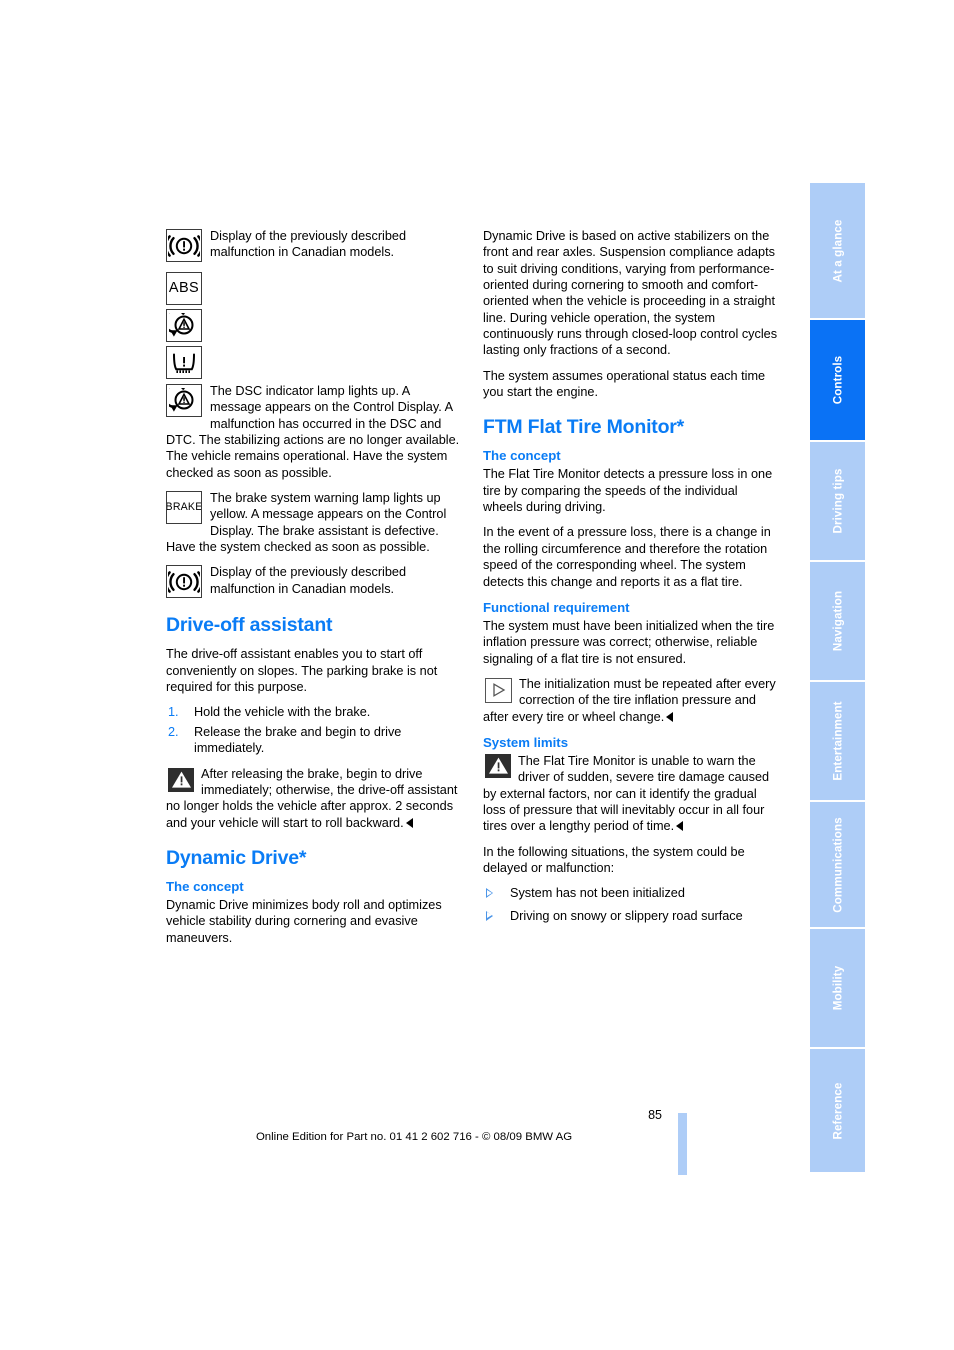  I want to click on tab-controls: Controls, so click(837, 379).